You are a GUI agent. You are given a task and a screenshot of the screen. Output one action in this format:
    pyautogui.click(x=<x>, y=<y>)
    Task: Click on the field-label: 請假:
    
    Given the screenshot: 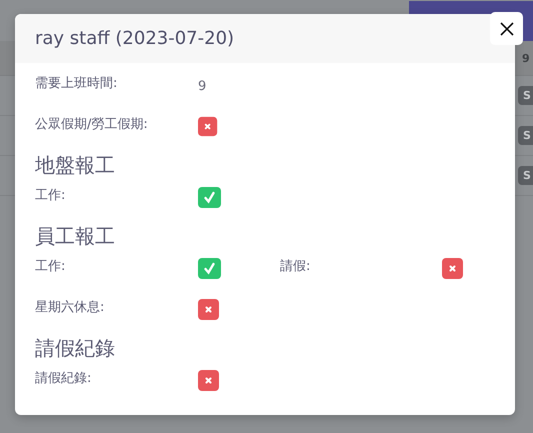 What is the action you would take?
    pyautogui.click(x=296, y=266)
    